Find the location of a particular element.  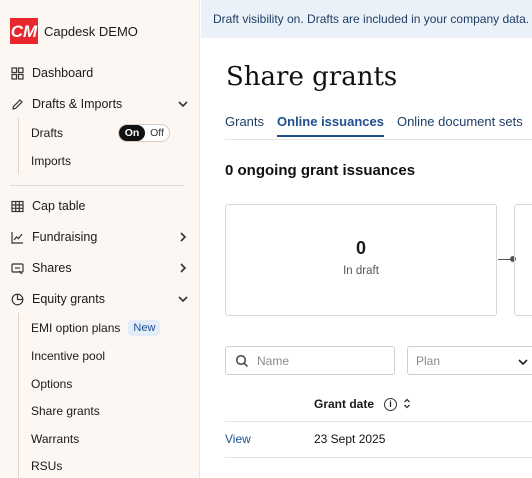

nav-dashboard: Dashboard is located at coordinates (101, 73).